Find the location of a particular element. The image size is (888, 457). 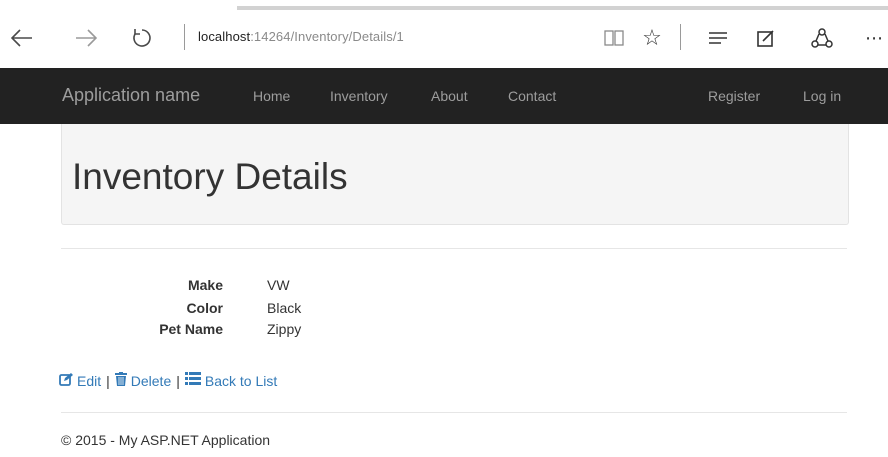

detail-value: Zippy is located at coordinates (284, 329).